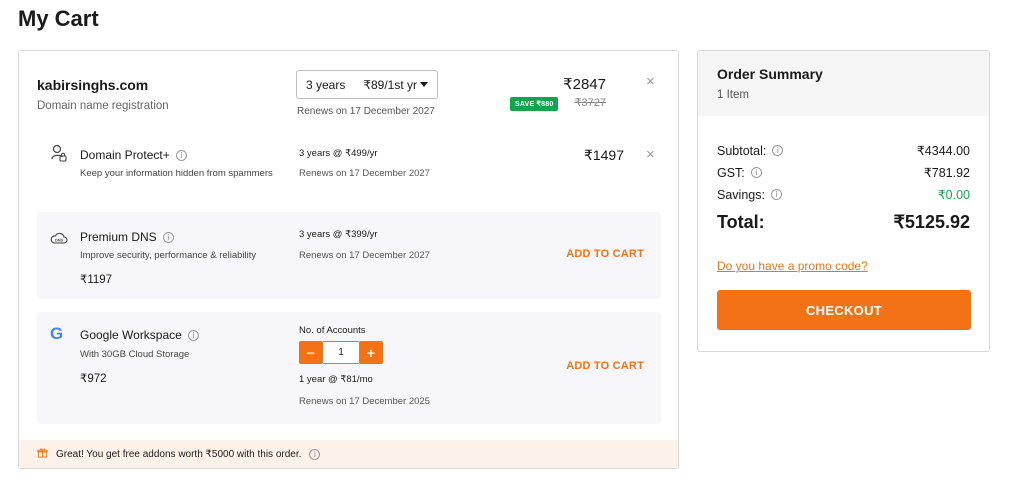 The height and width of the screenshot is (492, 1024). What do you see at coordinates (125, 155) in the screenshot?
I see `domain-protect-title: Domain Protect+` at bounding box center [125, 155].